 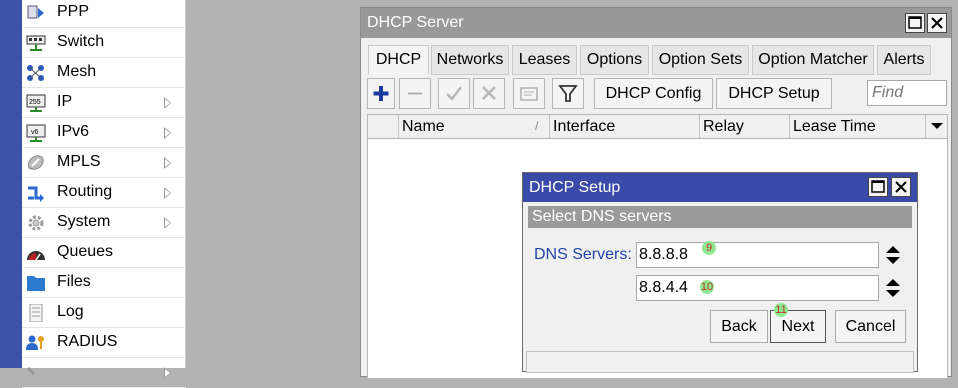 I want to click on menu-item-mesh: Mesh, so click(x=104, y=73).